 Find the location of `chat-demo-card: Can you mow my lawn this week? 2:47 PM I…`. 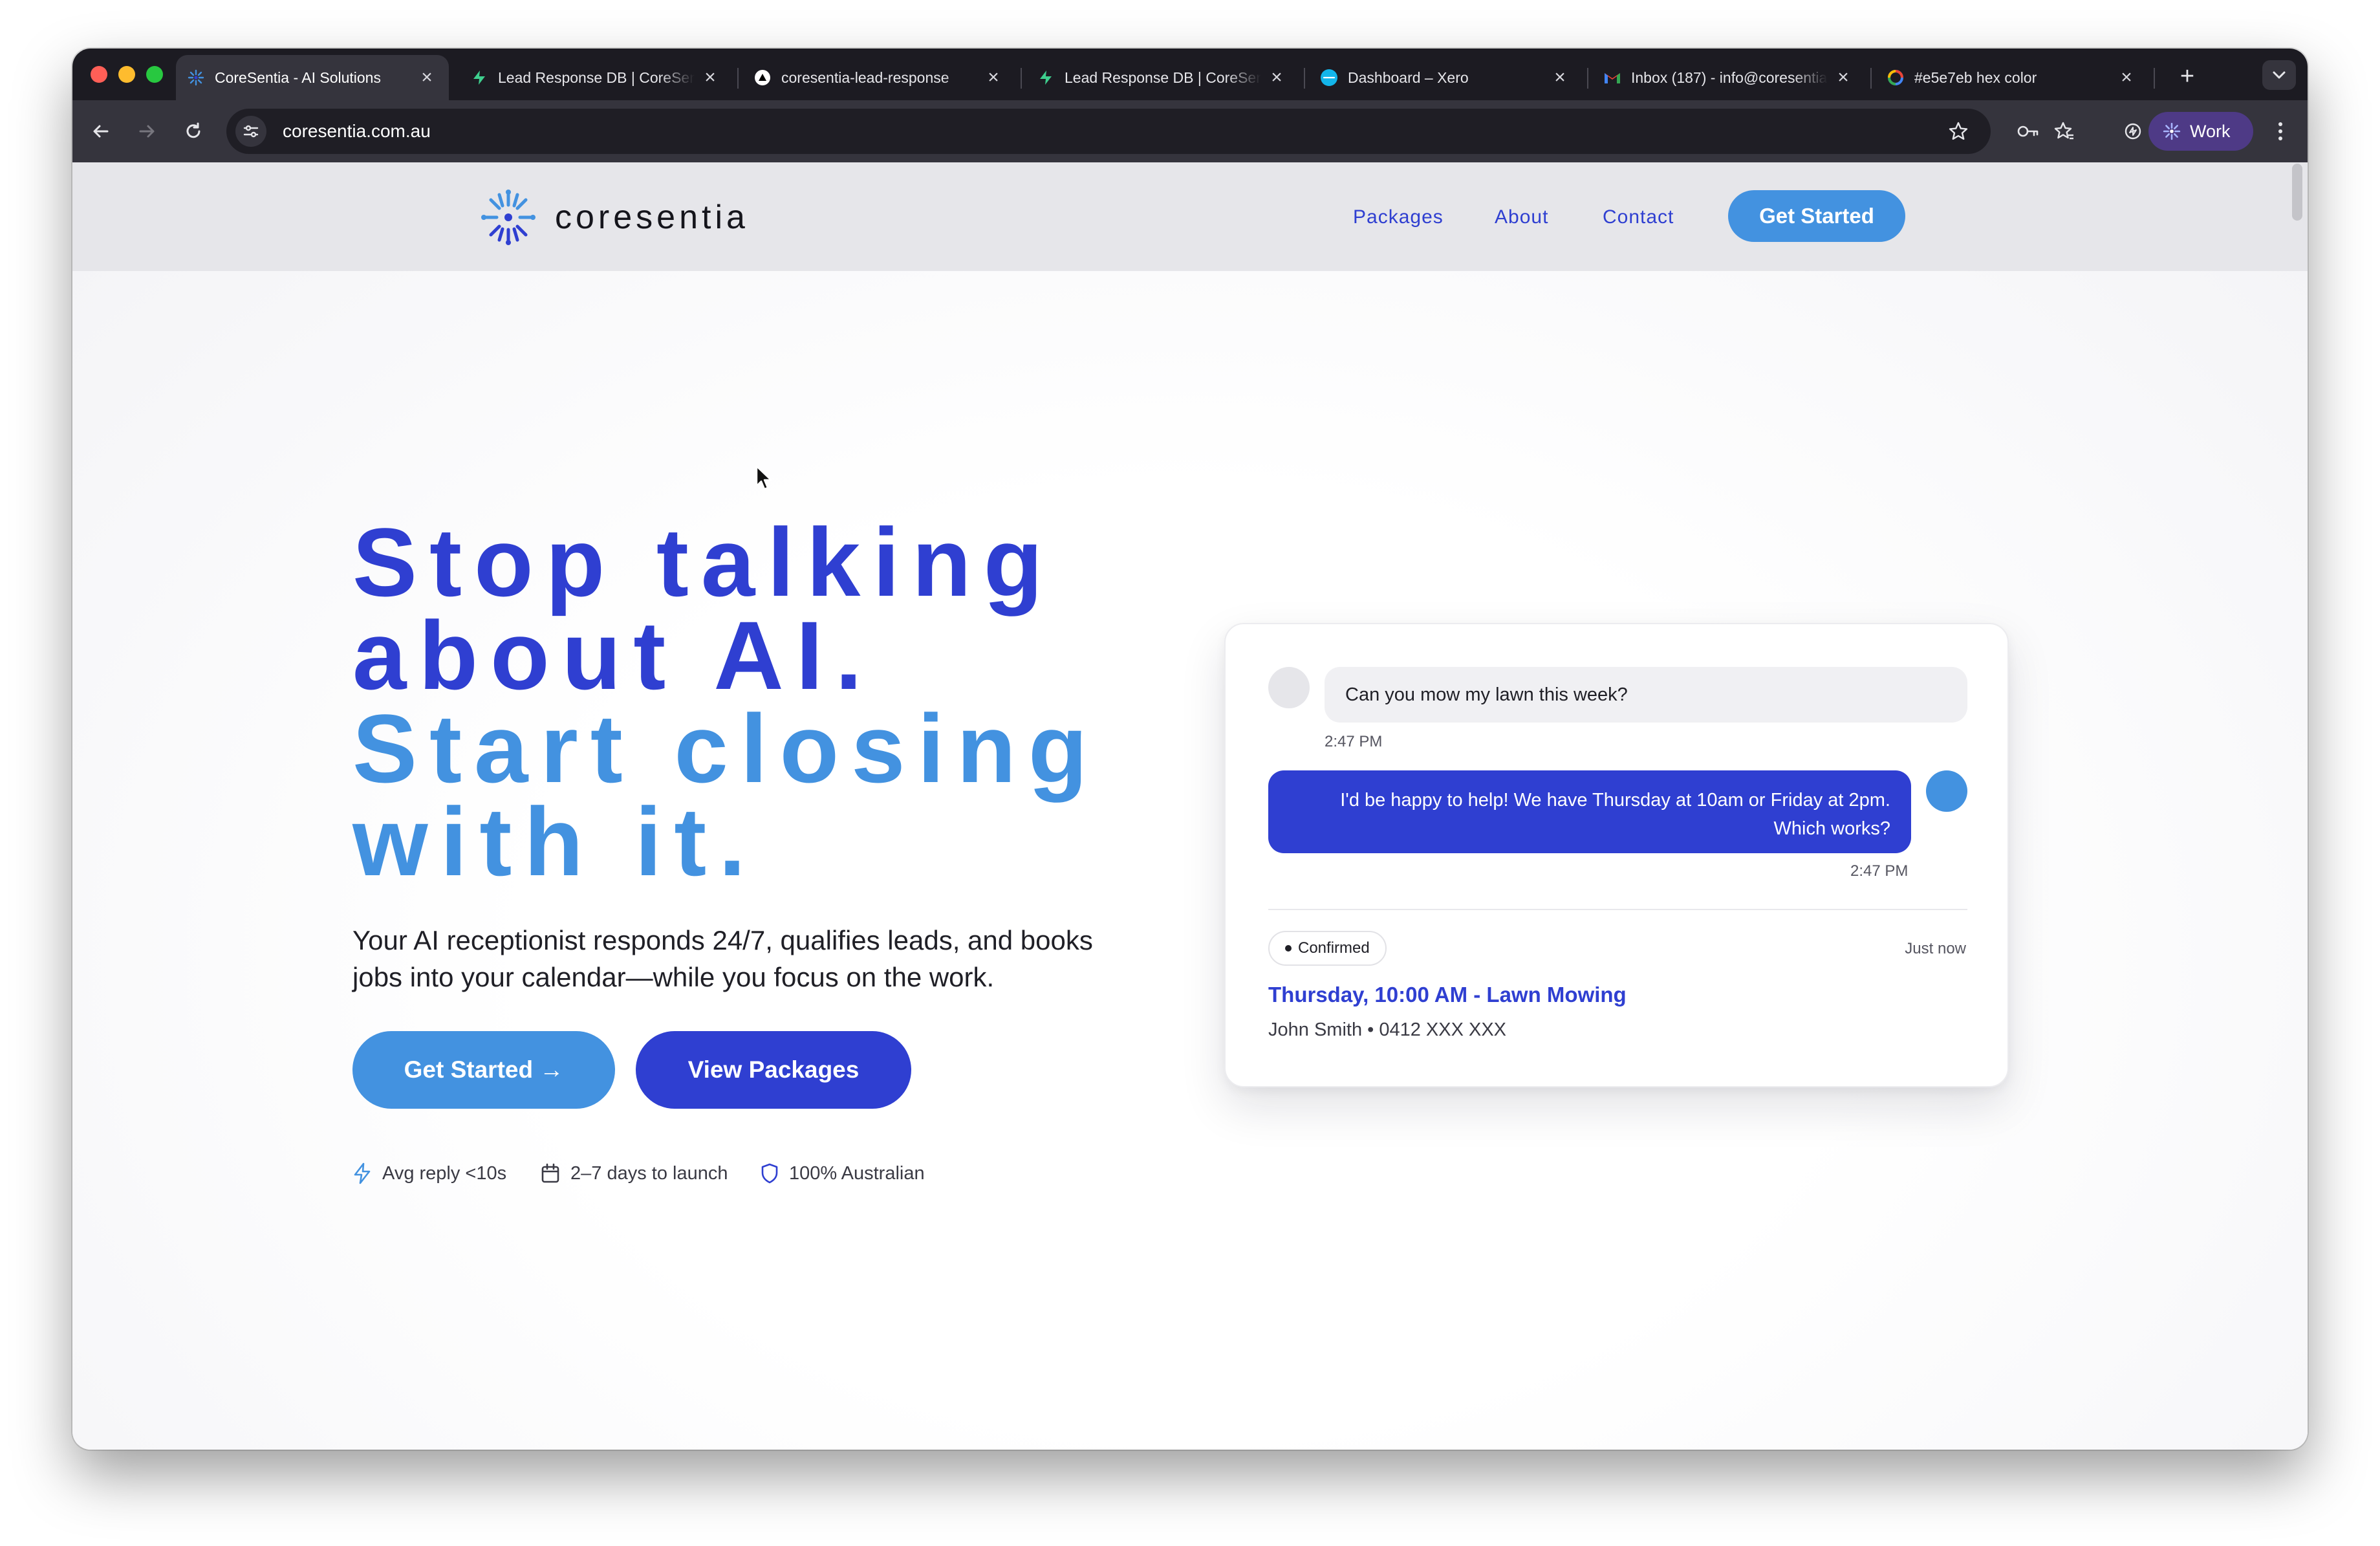

chat-demo-card: Can you mow my lawn this week? 2:47 PM I… is located at coordinates (1616, 855).